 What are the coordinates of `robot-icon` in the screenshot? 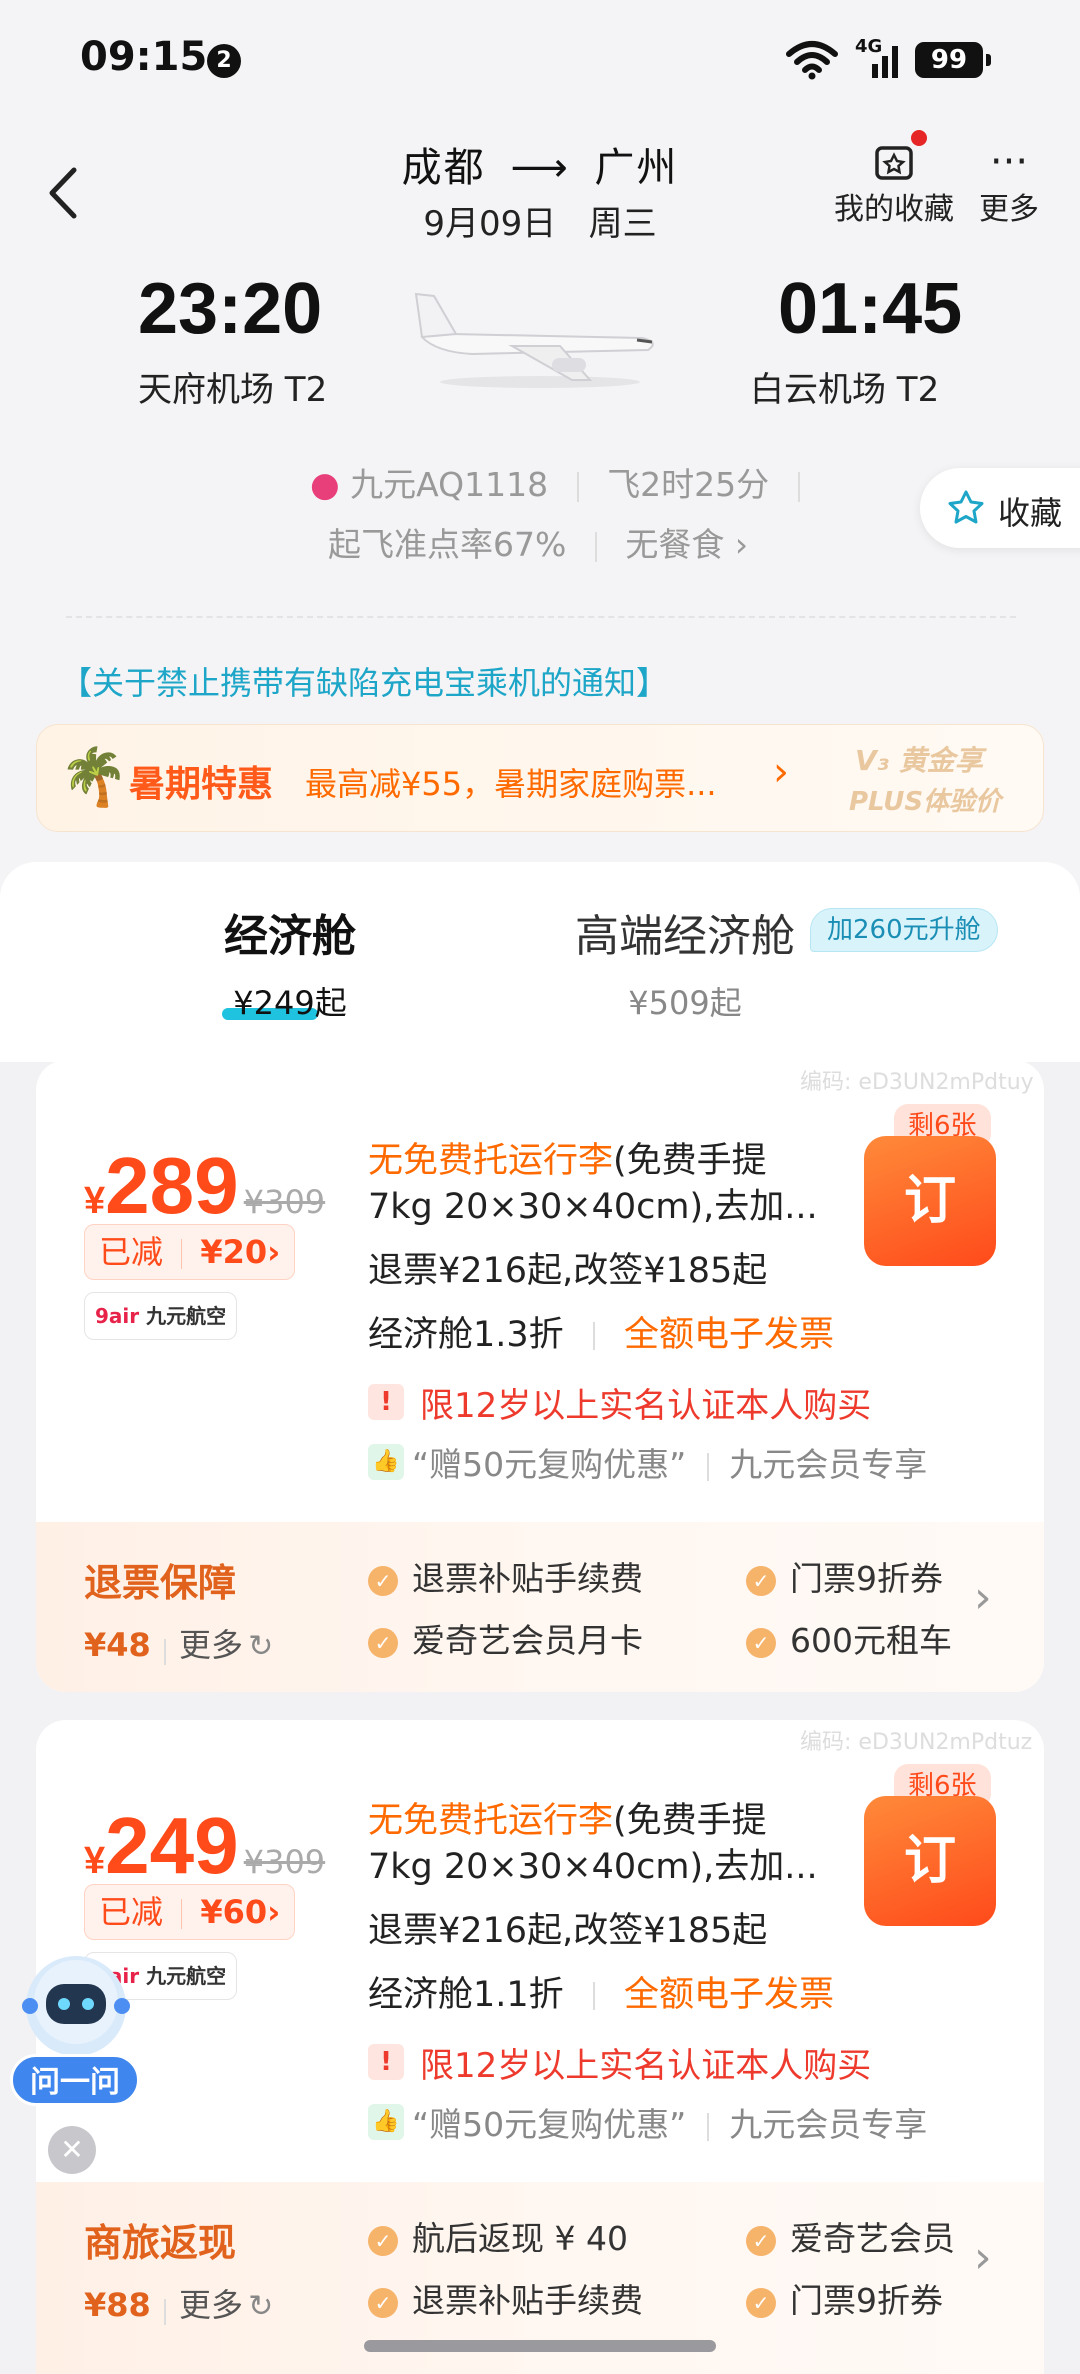 It's located at (76, 2006).